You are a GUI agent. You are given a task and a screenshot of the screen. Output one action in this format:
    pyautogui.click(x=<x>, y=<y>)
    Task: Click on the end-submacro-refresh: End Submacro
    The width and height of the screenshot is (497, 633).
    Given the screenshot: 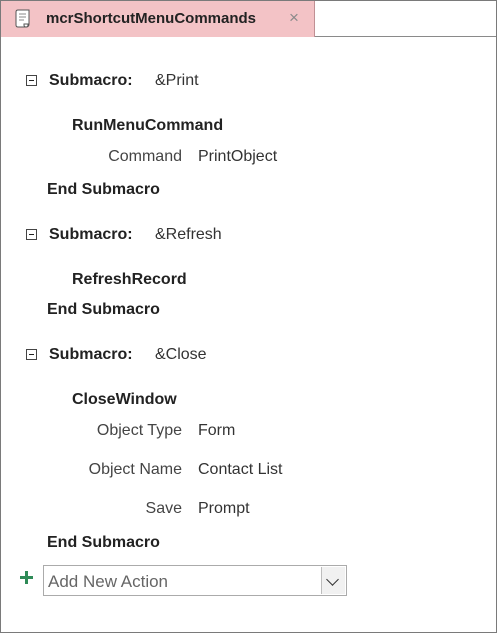 What is the action you would take?
    pyautogui.click(x=103, y=309)
    